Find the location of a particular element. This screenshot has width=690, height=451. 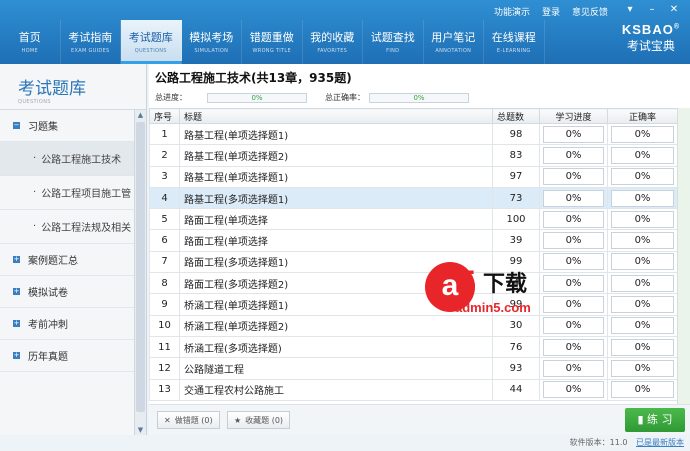

minimize-icon: – is located at coordinates (652, 10).